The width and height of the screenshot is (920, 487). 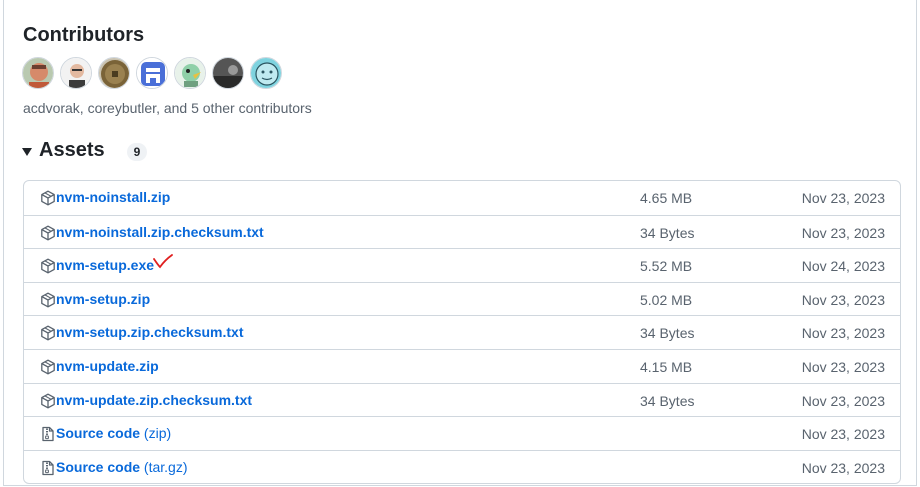 I want to click on asset-name: nvm-setup.zip, so click(x=103, y=298).